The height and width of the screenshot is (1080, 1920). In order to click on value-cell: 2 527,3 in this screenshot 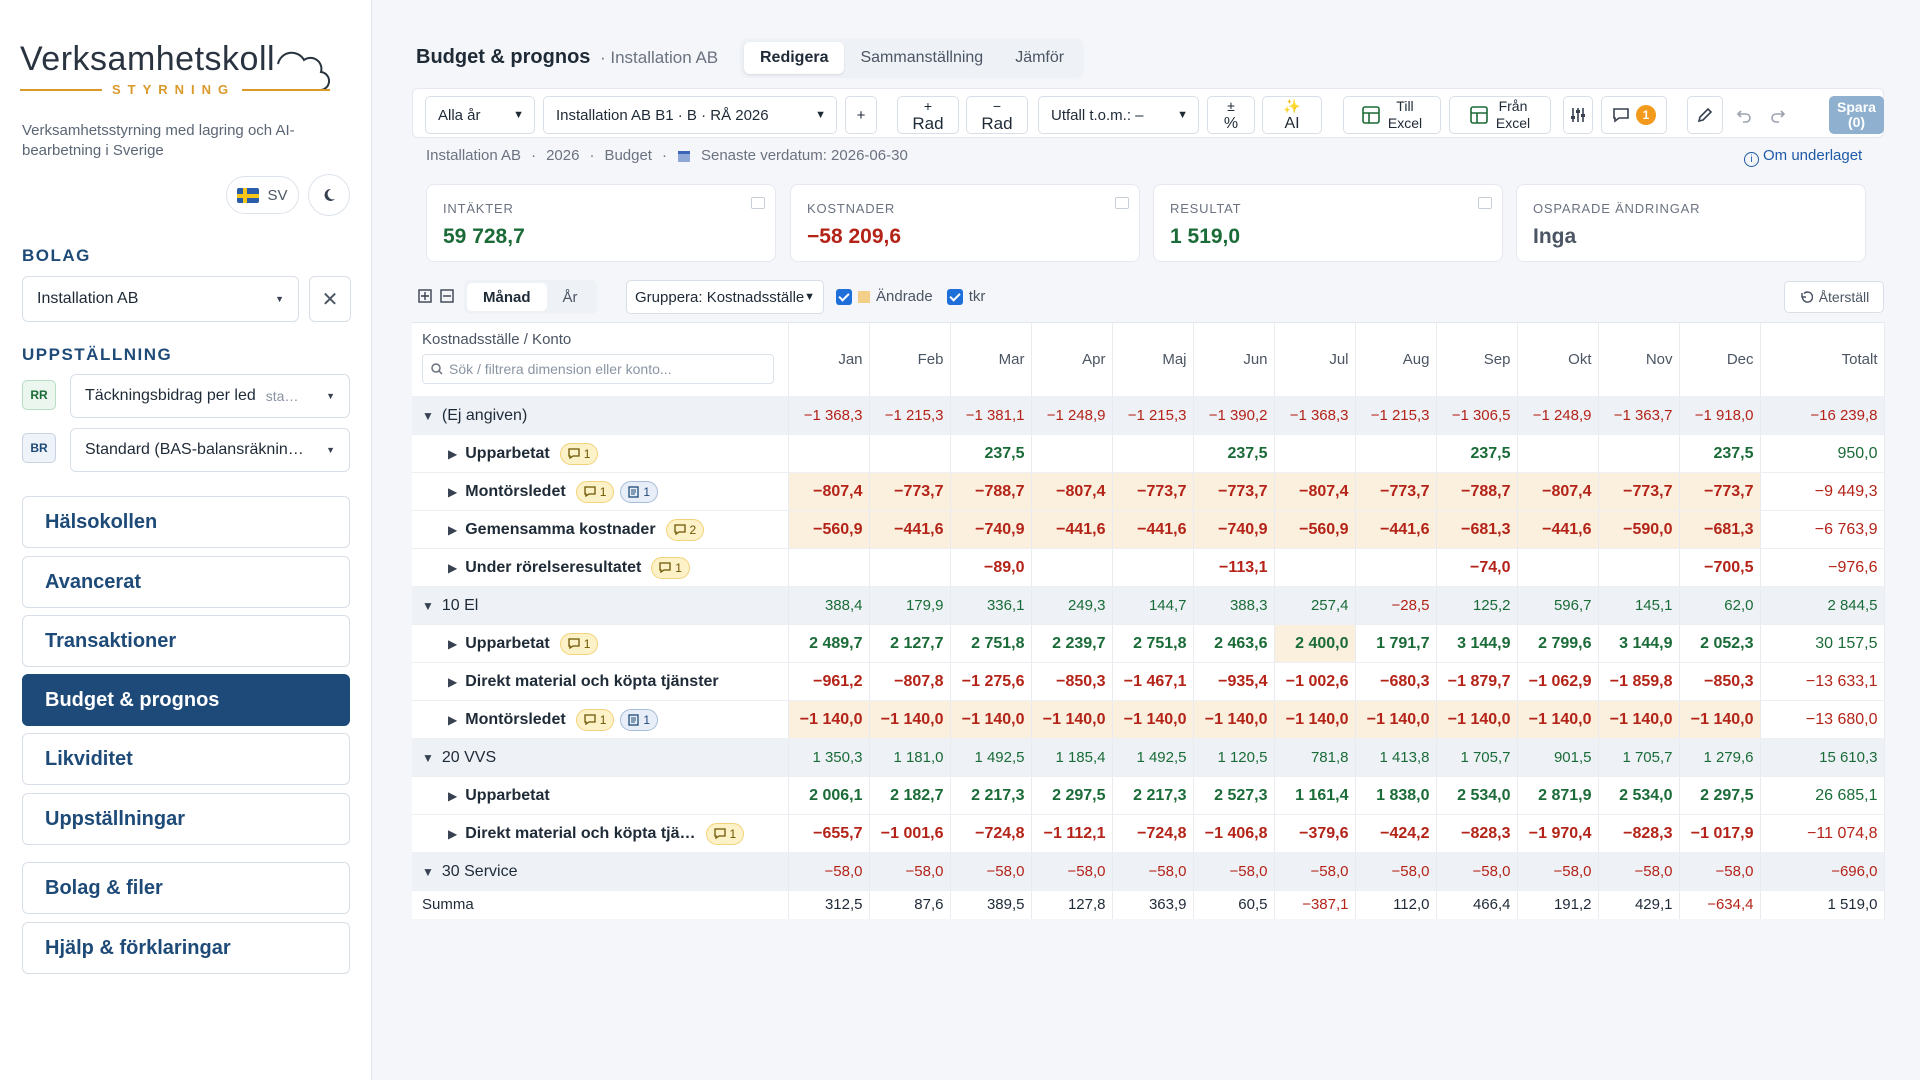, I will do `click(1234, 795)`.